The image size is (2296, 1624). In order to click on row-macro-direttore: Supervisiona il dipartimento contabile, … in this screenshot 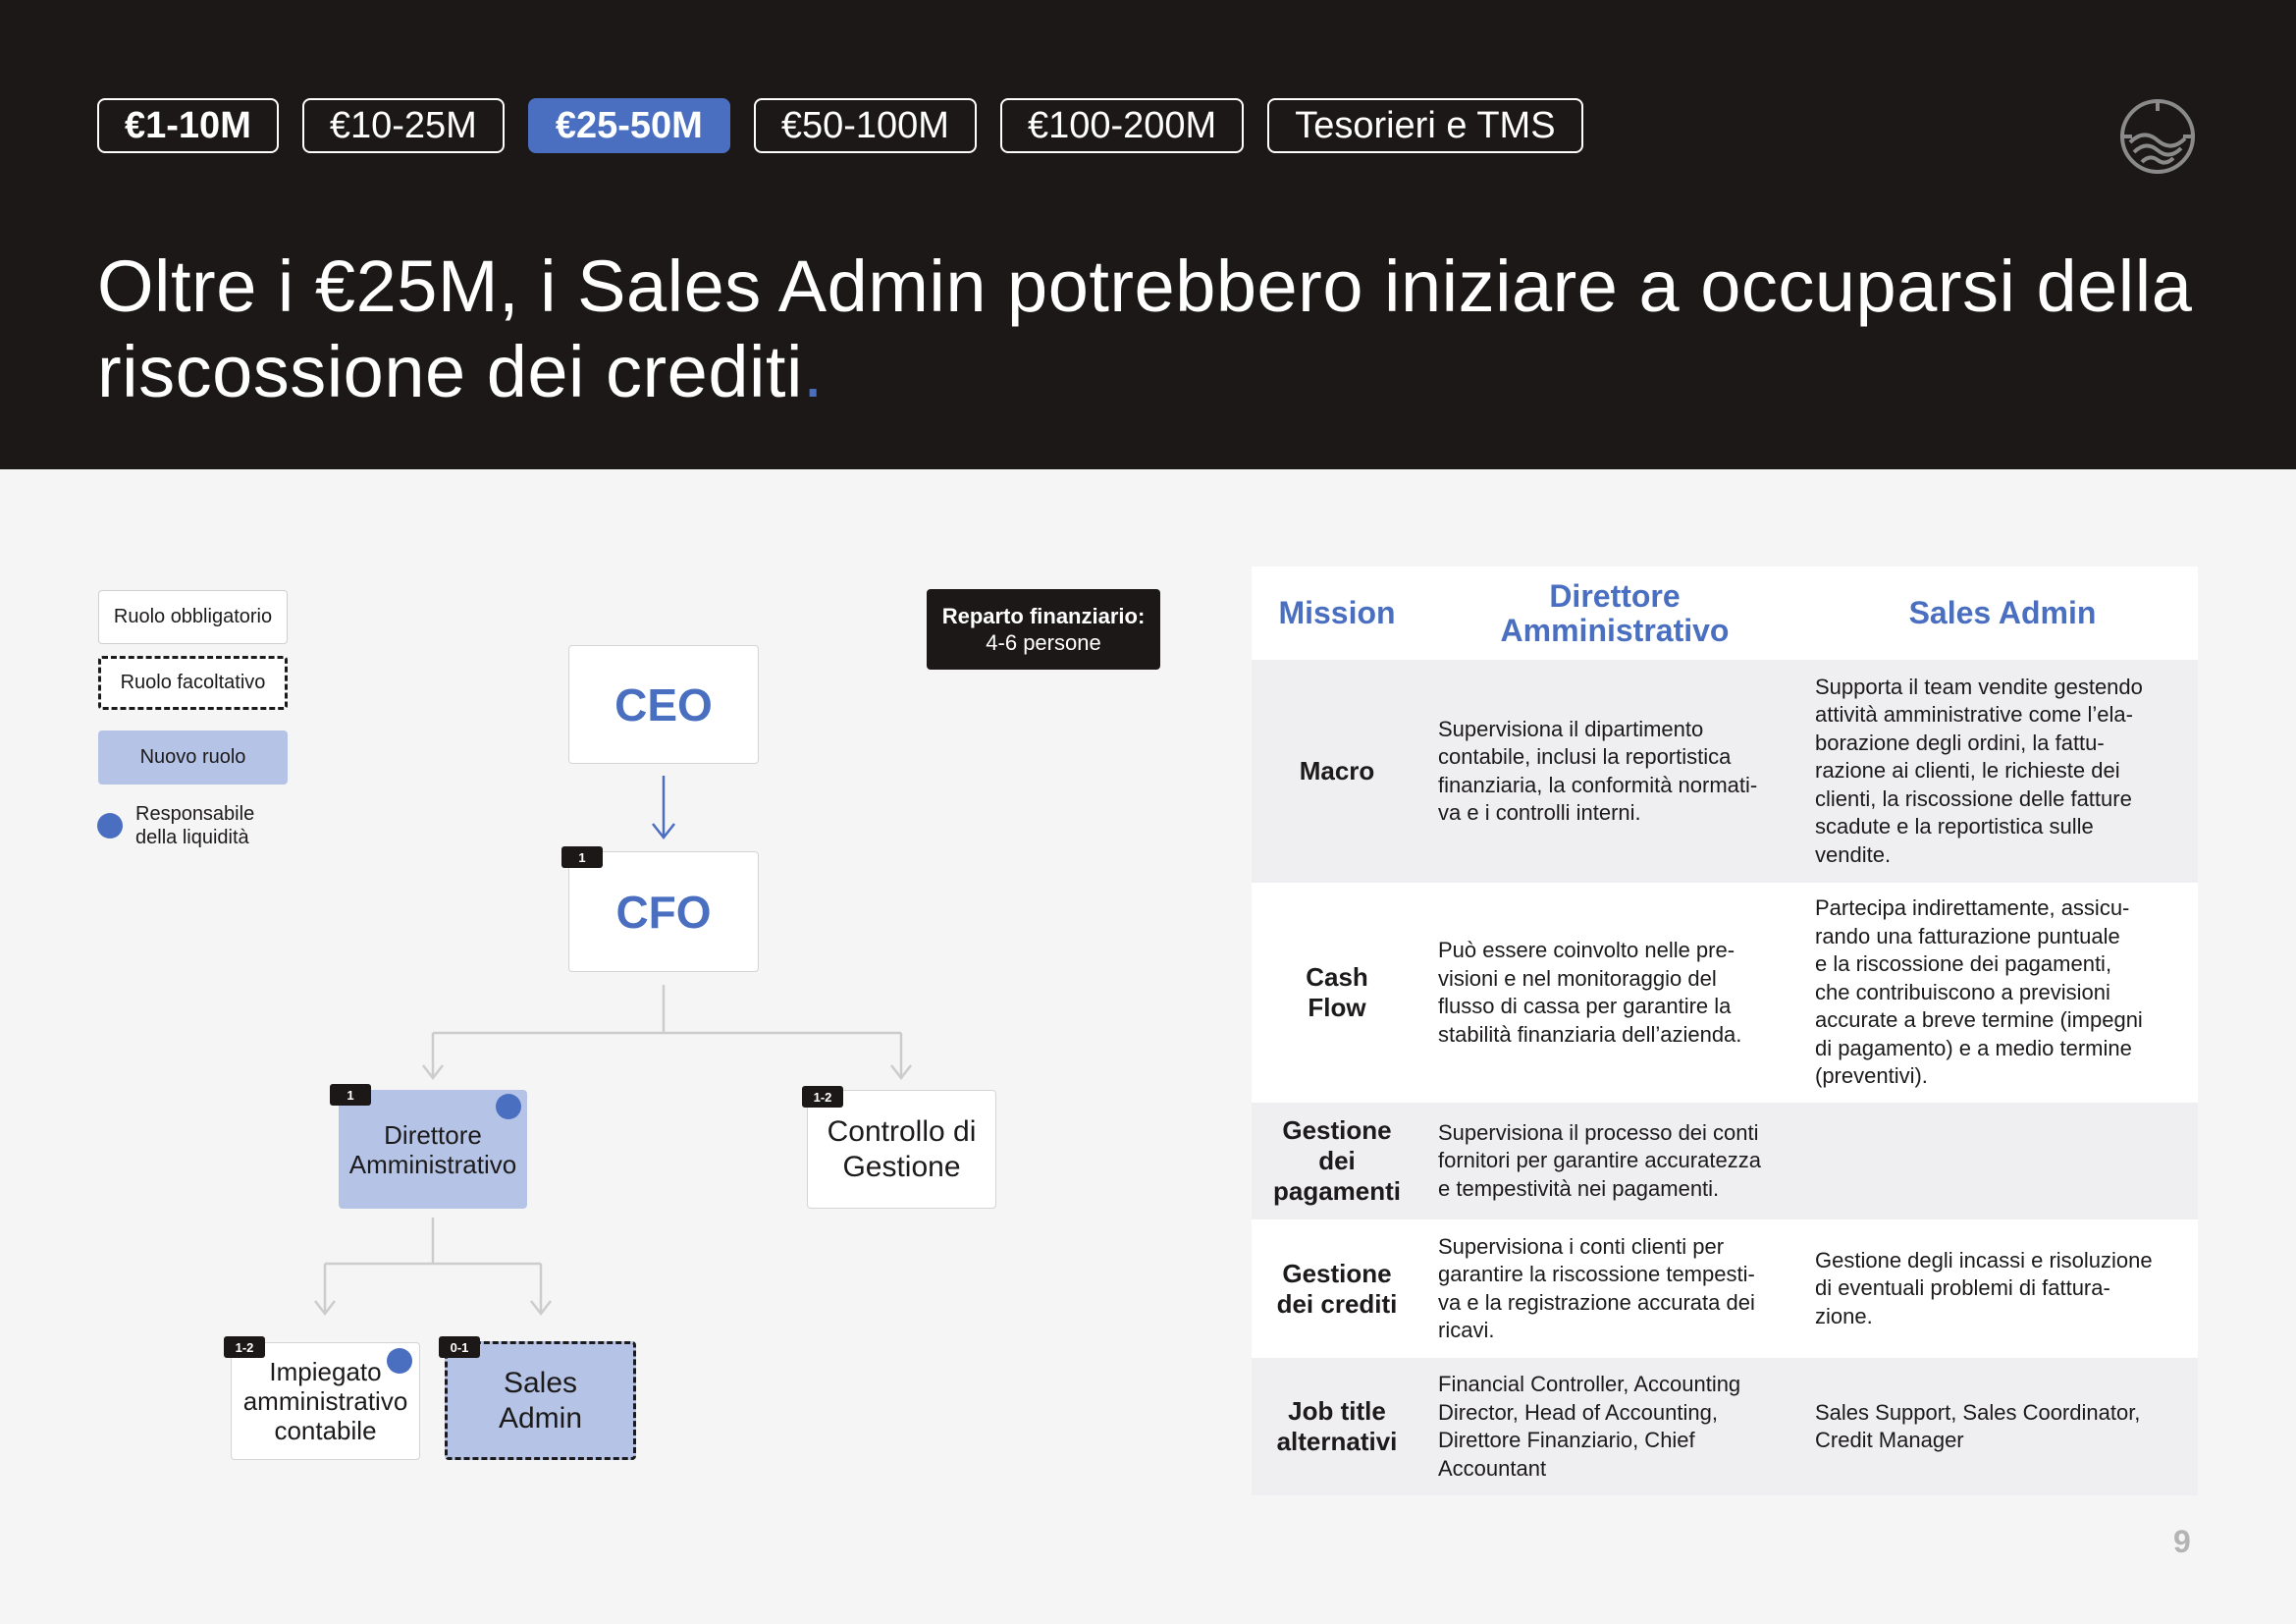, I will do `click(1598, 771)`.